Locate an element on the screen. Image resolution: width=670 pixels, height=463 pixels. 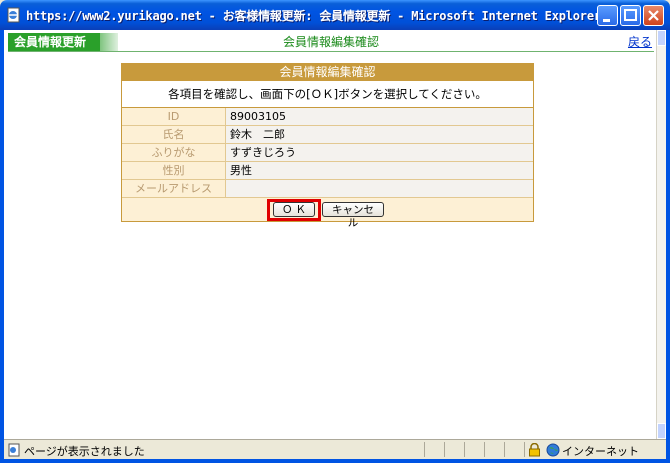
ok-button: Ｏ Ｋ is located at coordinates (294, 209).